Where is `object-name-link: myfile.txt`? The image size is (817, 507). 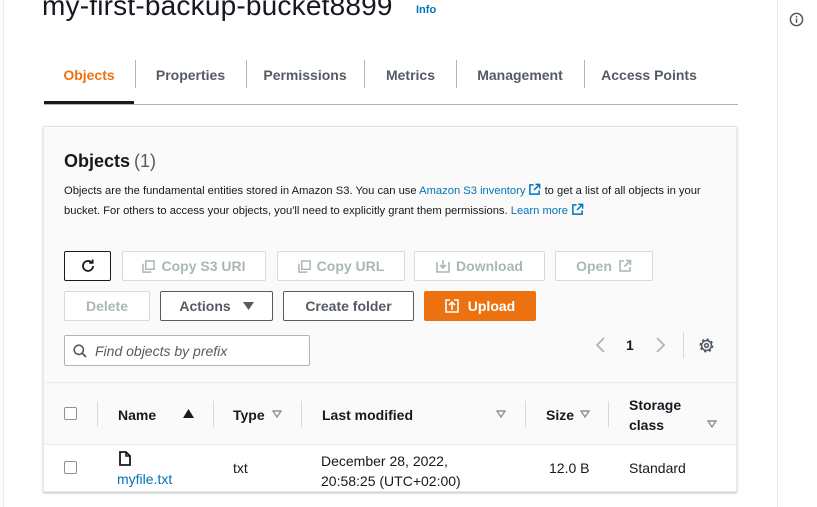
object-name-link: myfile.txt is located at coordinates (144, 479).